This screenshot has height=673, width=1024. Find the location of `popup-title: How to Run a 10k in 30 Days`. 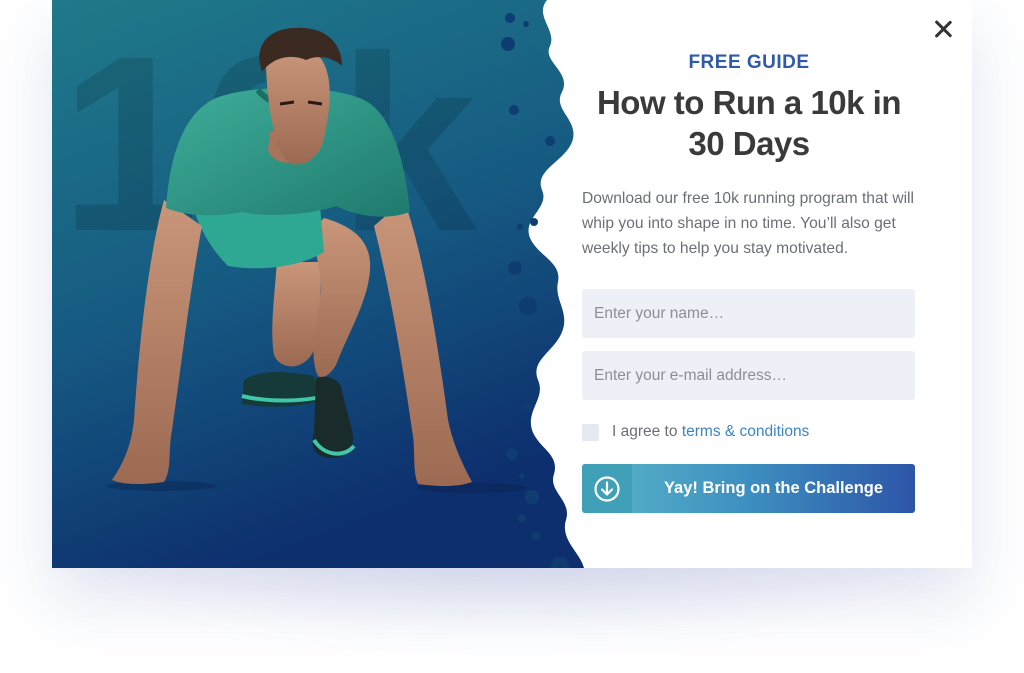

popup-title: How to Run a 10k in 30 Days is located at coordinates (749, 123).